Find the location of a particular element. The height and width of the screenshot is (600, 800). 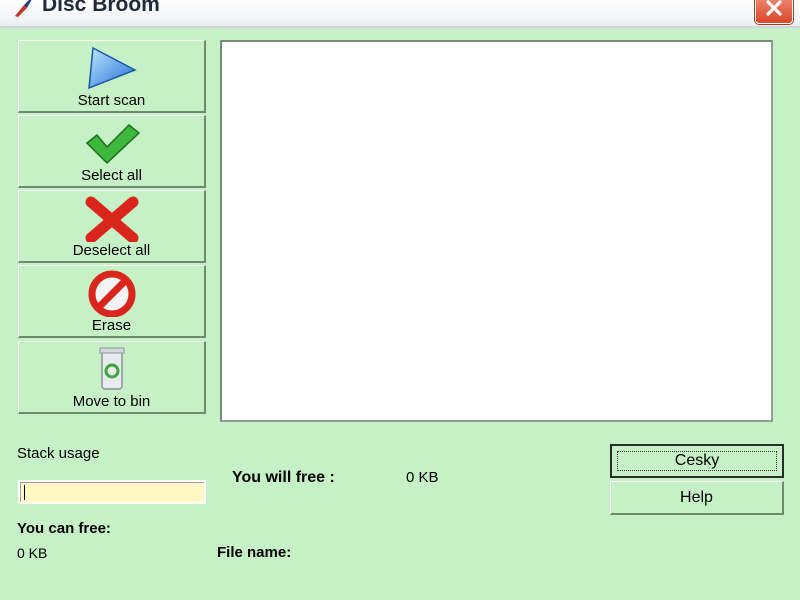

stack-usage-bar is located at coordinates (112, 492).